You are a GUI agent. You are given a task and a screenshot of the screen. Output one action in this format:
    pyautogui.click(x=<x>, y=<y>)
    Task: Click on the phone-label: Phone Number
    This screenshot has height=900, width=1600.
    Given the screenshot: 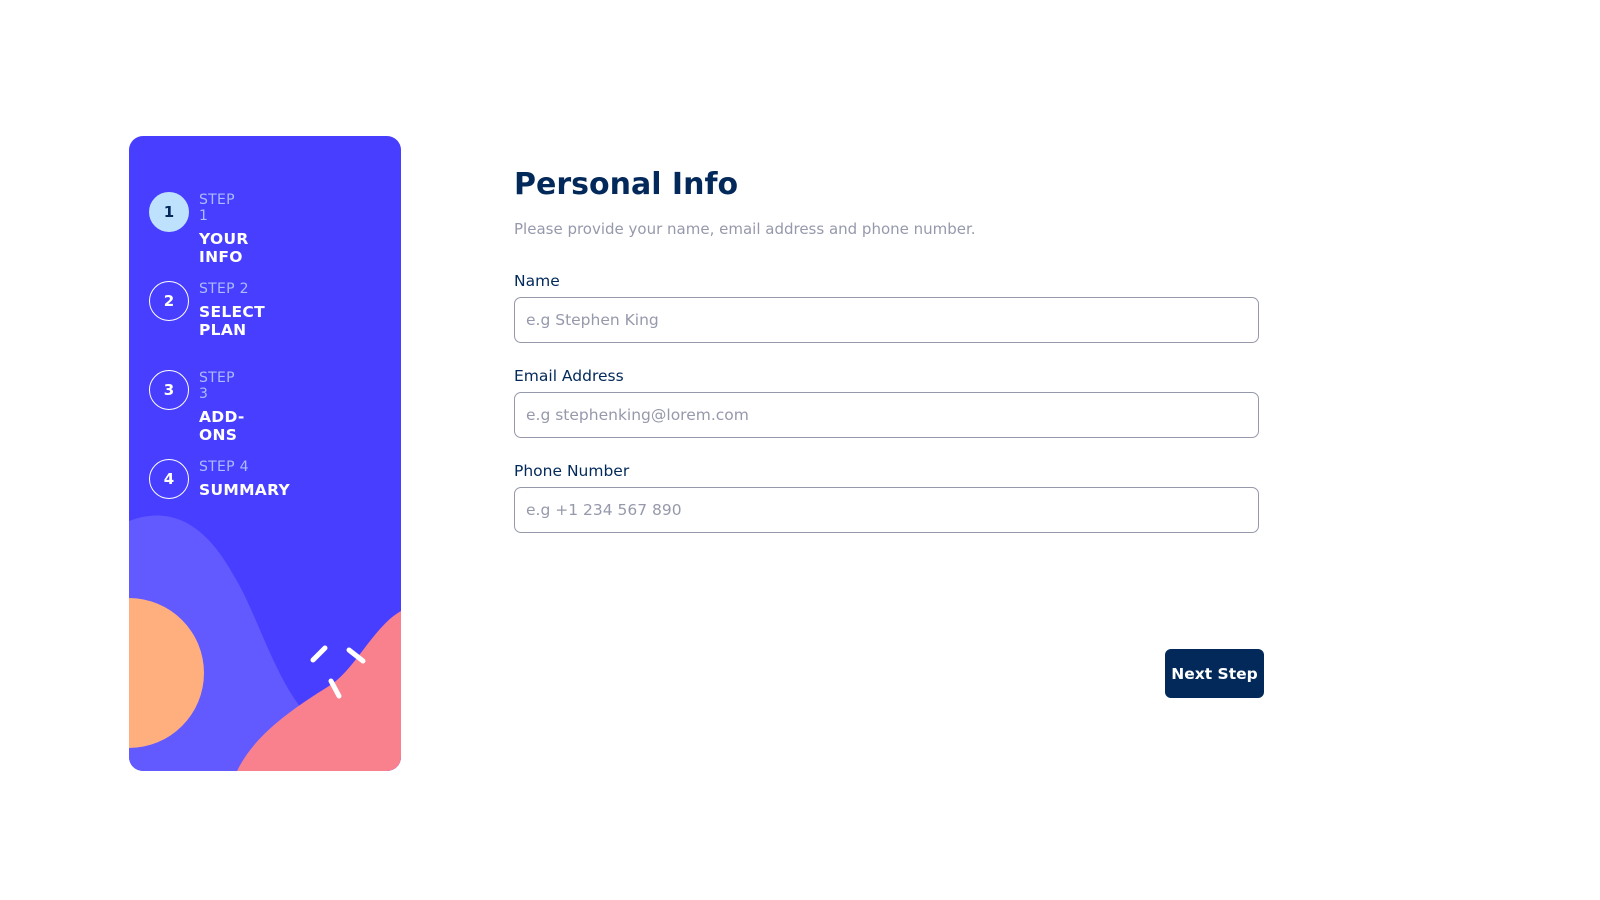 What is the action you would take?
    pyautogui.click(x=572, y=471)
    